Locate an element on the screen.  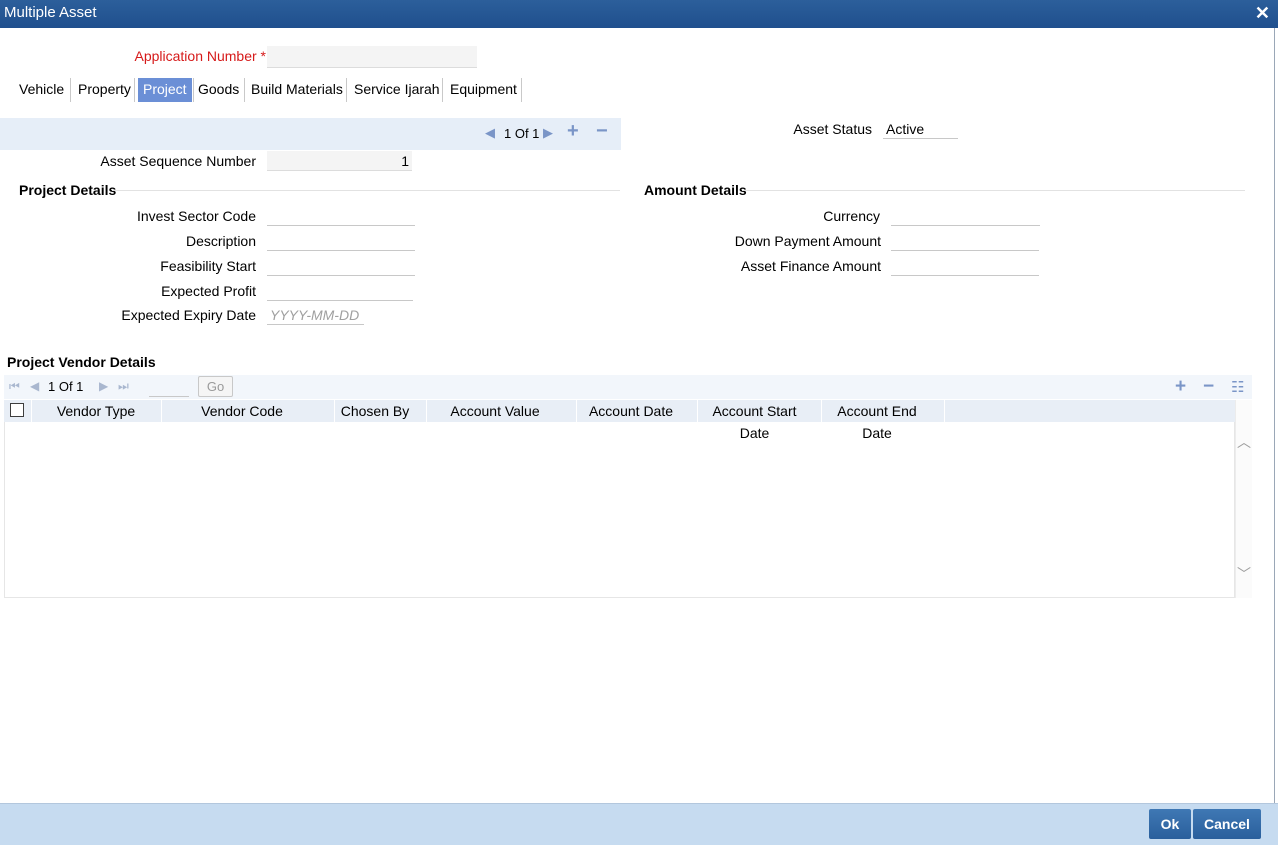
column-header-account-value: Account Value is located at coordinates (495, 411).